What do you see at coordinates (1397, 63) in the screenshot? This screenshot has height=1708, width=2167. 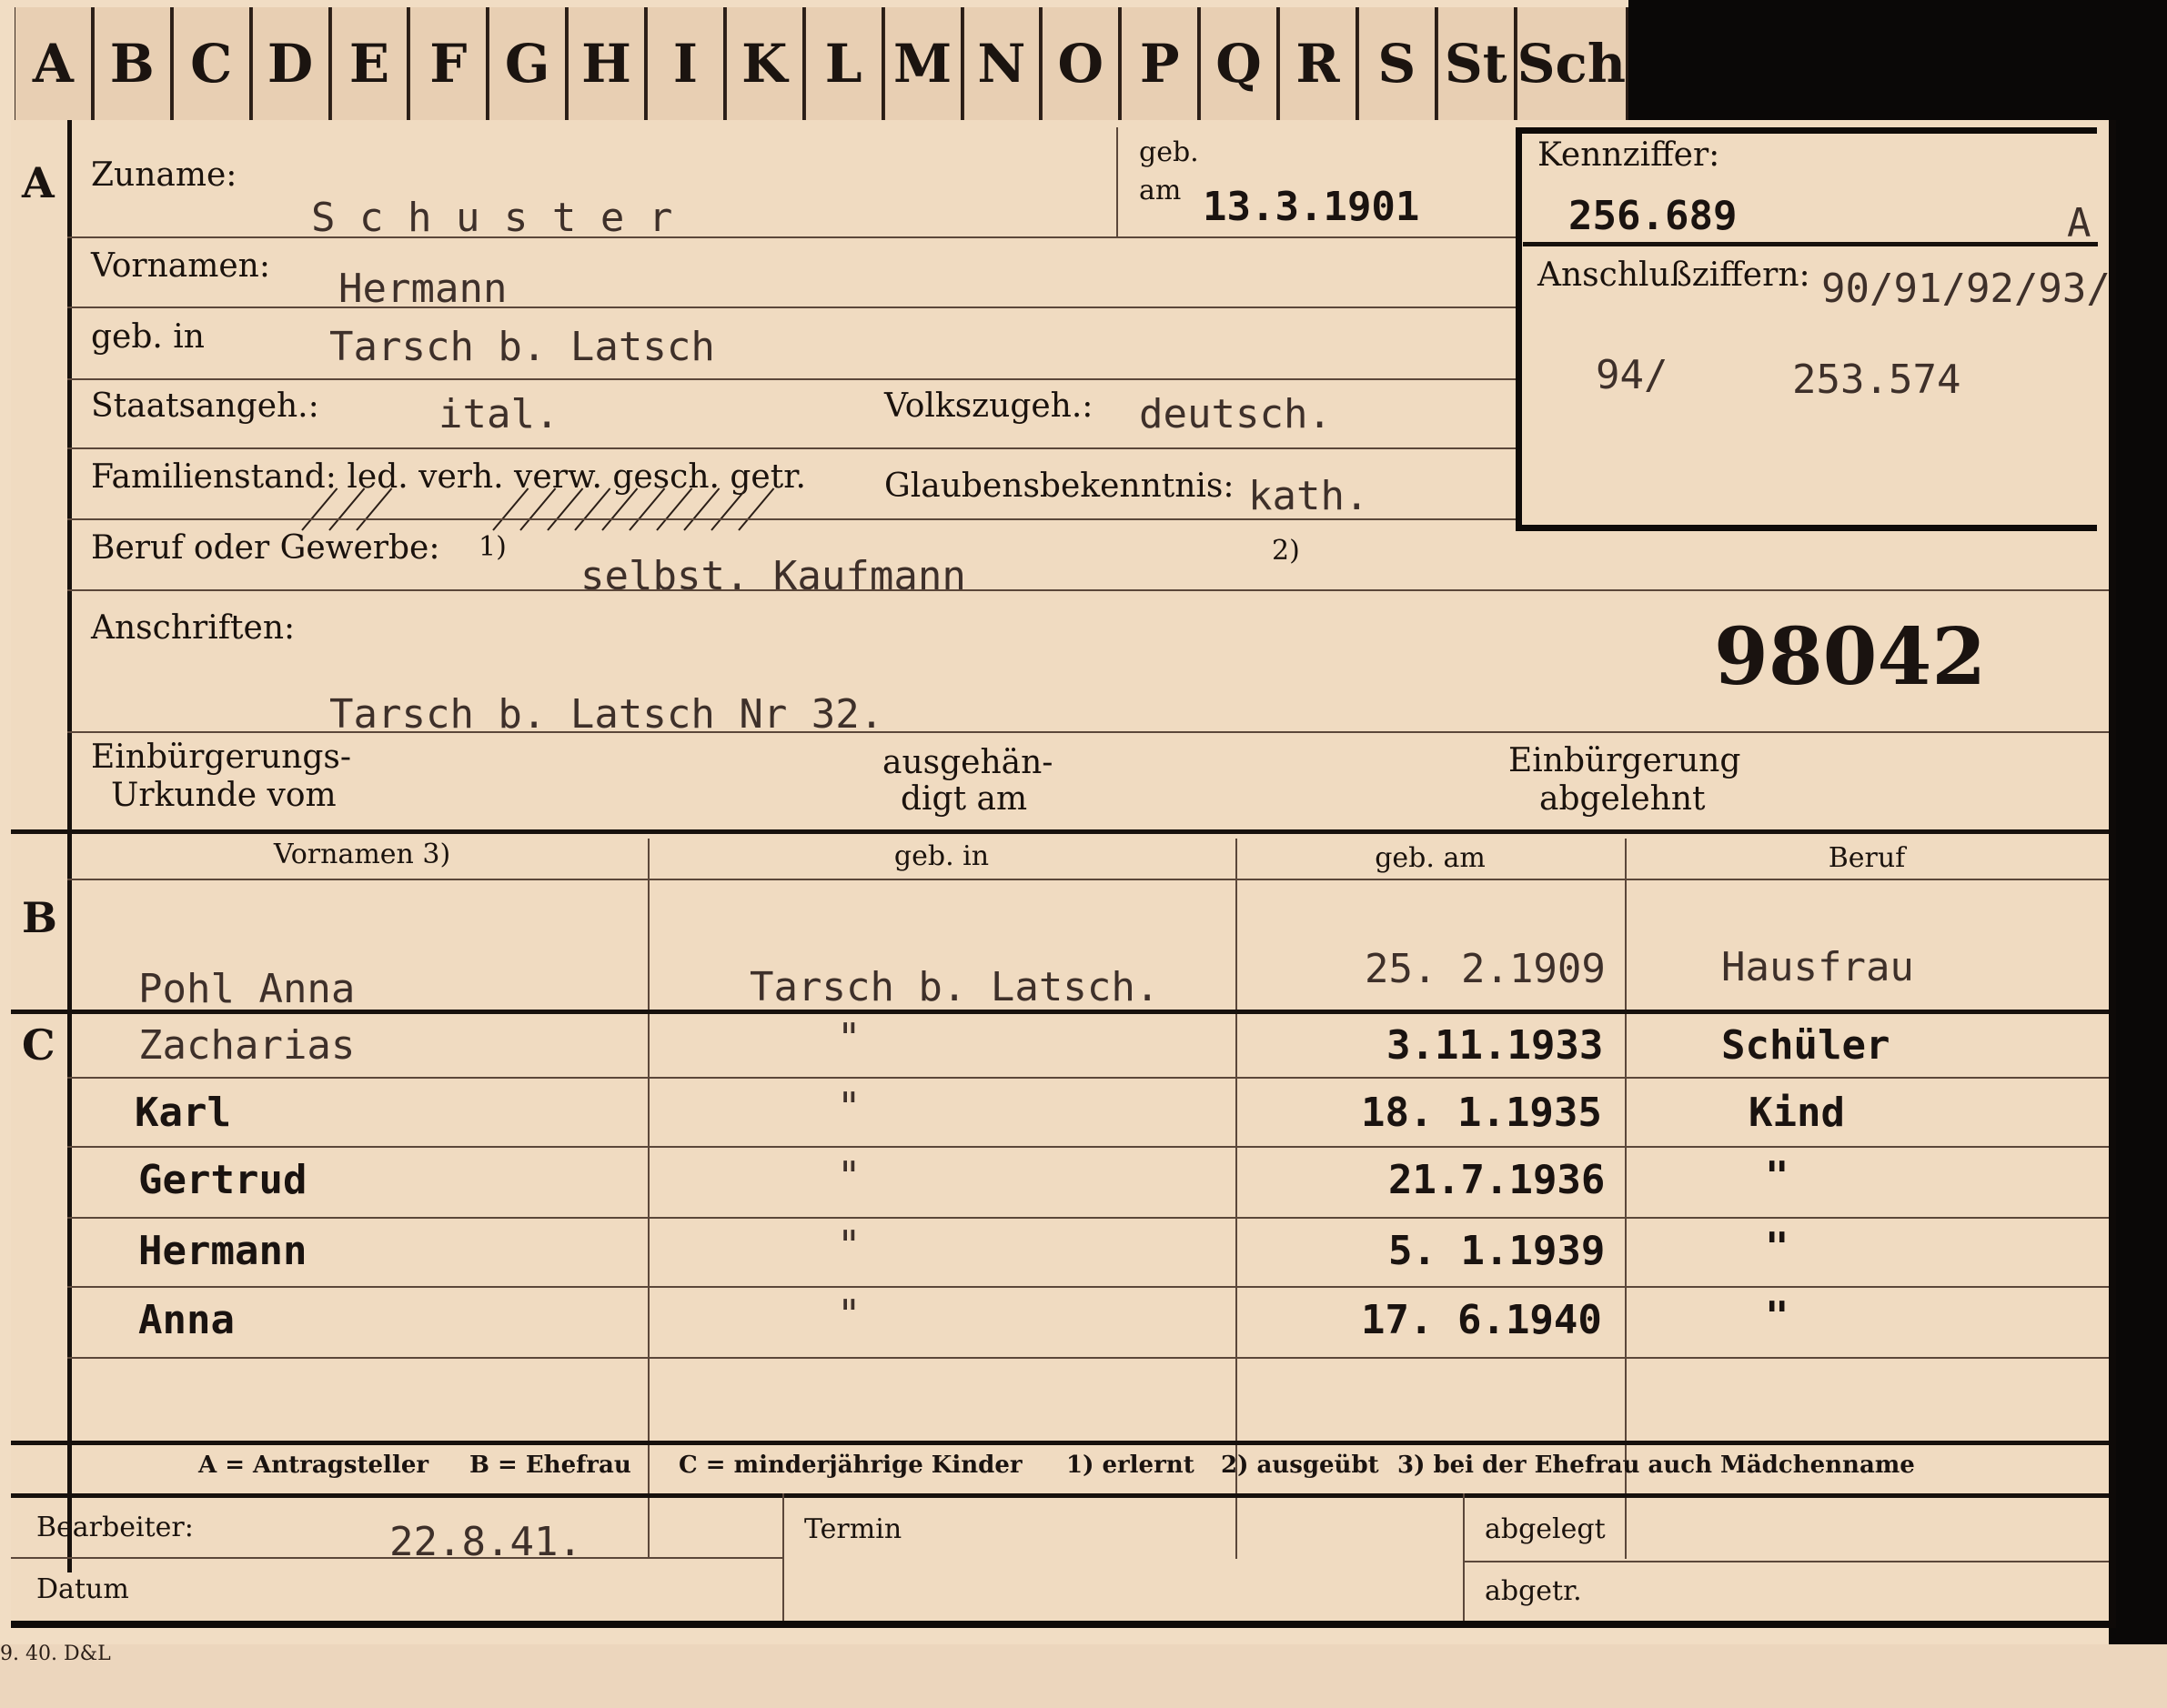 I see `tab-s: S` at bounding box center [1397, 63].